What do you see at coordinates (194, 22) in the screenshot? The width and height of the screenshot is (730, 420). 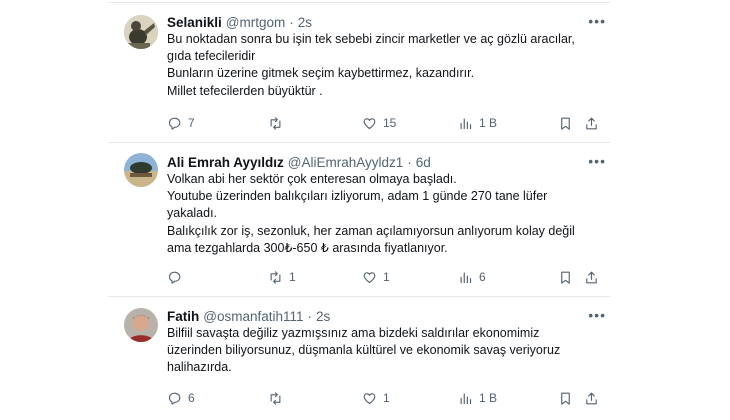 I see `author-name: Selanikli` at bounding box center [194, 22].